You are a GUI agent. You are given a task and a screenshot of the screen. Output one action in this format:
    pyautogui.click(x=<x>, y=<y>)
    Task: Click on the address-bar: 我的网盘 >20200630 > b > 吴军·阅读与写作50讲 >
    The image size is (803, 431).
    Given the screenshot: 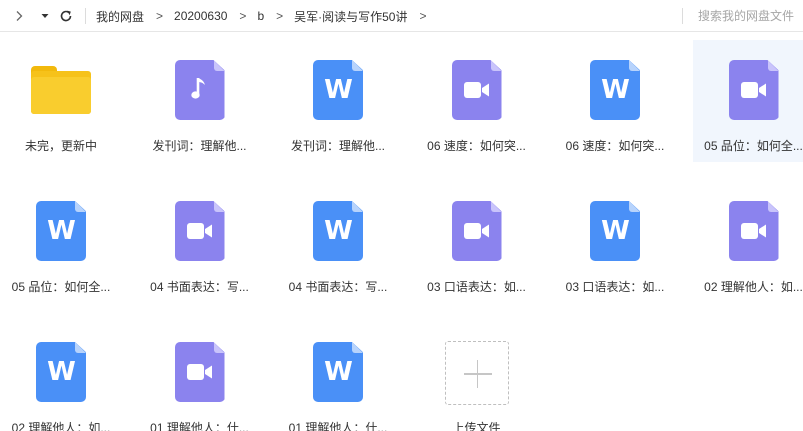 What is the action you would take?
    pyautogui.click(x=401, y=16)
    